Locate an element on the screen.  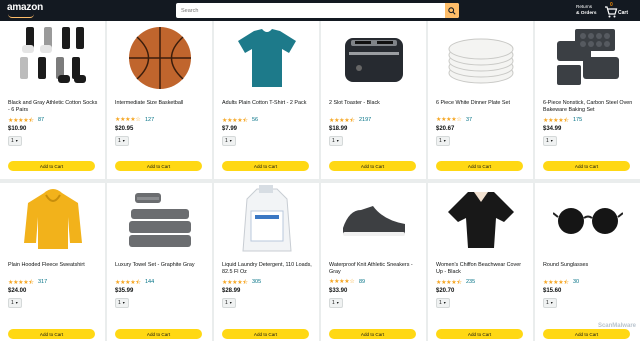
product-price: $20.70 is located at coordinates (445, 291).